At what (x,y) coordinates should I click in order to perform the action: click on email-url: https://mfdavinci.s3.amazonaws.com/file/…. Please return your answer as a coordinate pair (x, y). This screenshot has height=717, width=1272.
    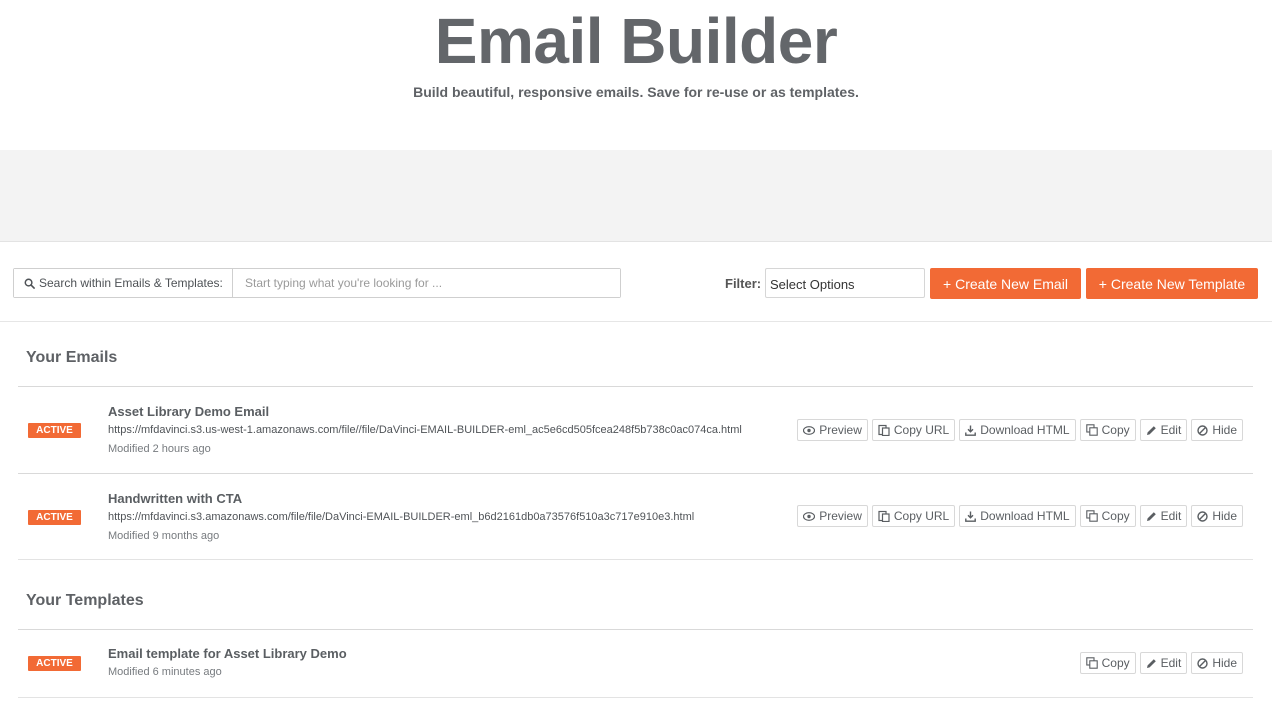
    Looking at the image, I should click on (401, 517).